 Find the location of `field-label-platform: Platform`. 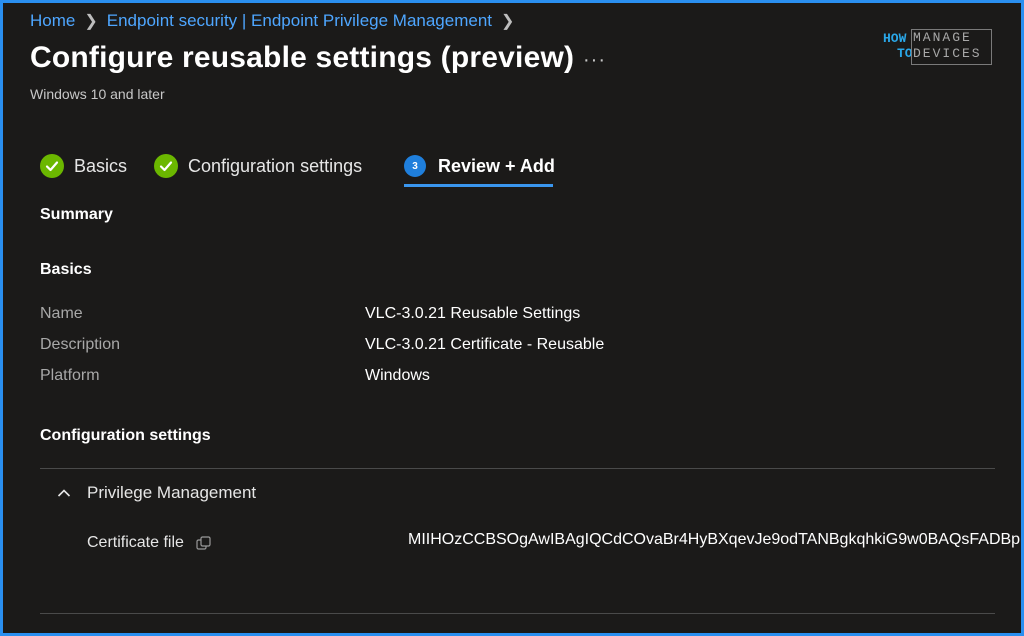

field-label-platform: Platform is located at coordinates (70, 375).